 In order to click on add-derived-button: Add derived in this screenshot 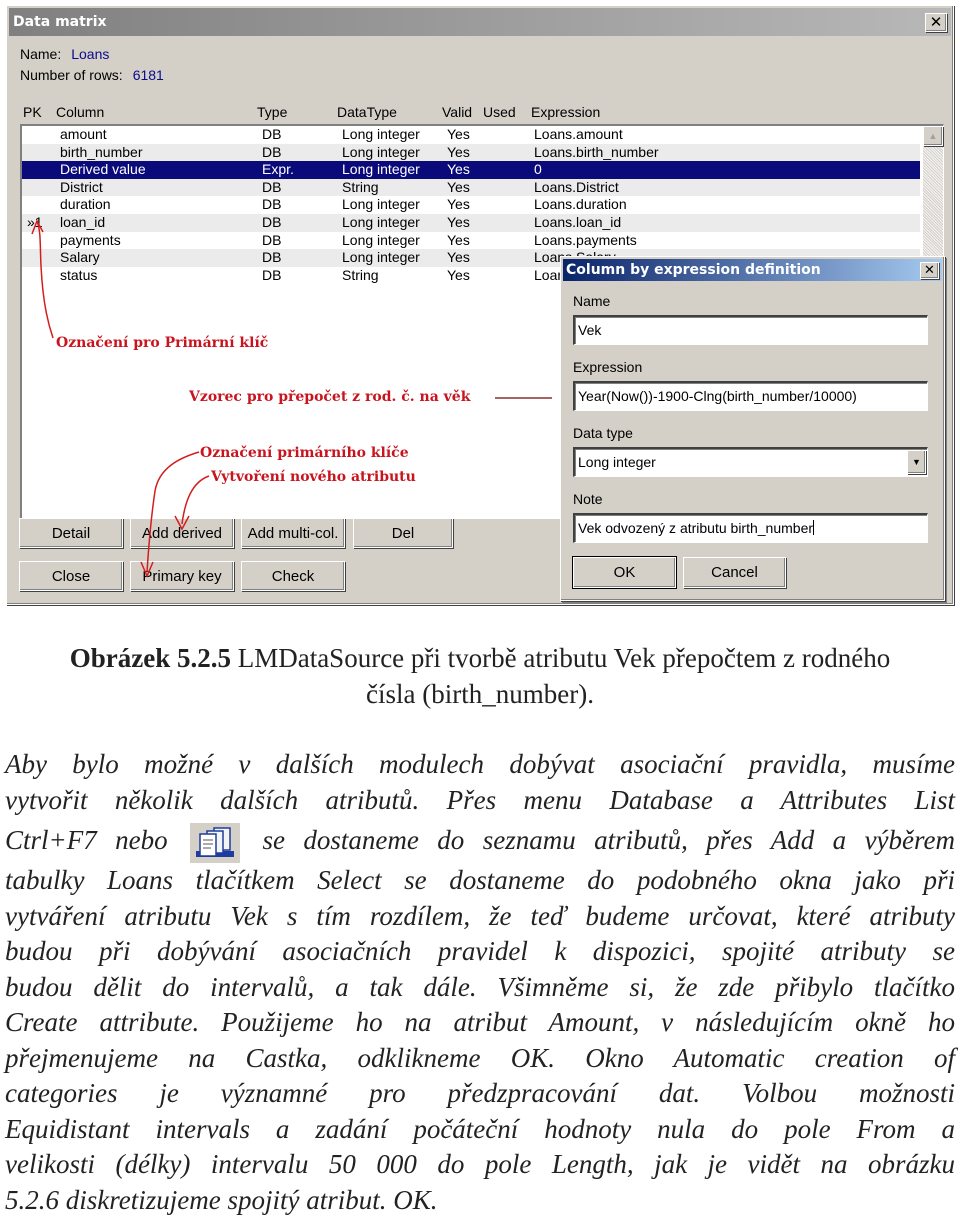, I will do `click(182, 533)`.